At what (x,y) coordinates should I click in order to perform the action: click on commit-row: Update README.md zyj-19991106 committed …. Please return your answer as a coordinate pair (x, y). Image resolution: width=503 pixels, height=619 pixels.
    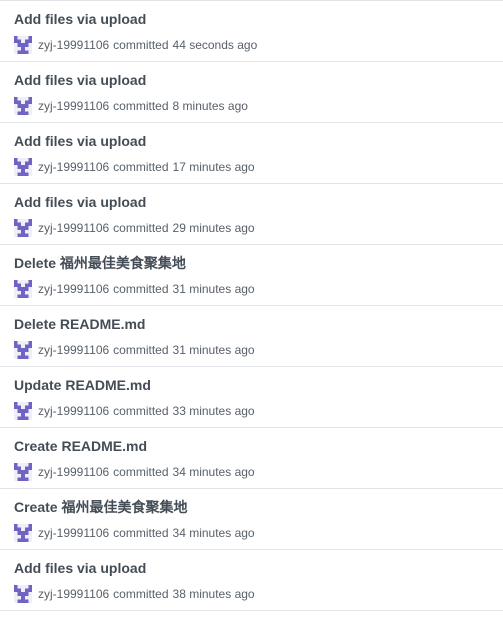
    Looking at the image, I should click on (251, 397).